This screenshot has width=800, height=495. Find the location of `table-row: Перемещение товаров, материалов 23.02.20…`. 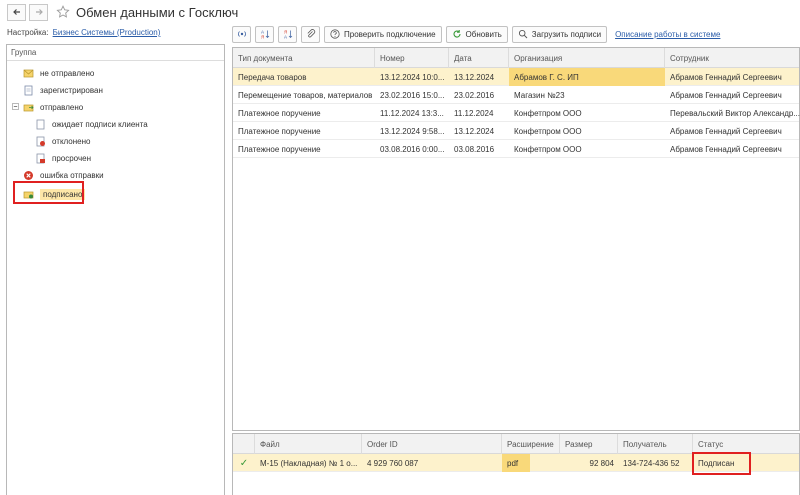

table-row: Перемещение товаров, материалов 23.02.20… is located at coordinates (516, 95).